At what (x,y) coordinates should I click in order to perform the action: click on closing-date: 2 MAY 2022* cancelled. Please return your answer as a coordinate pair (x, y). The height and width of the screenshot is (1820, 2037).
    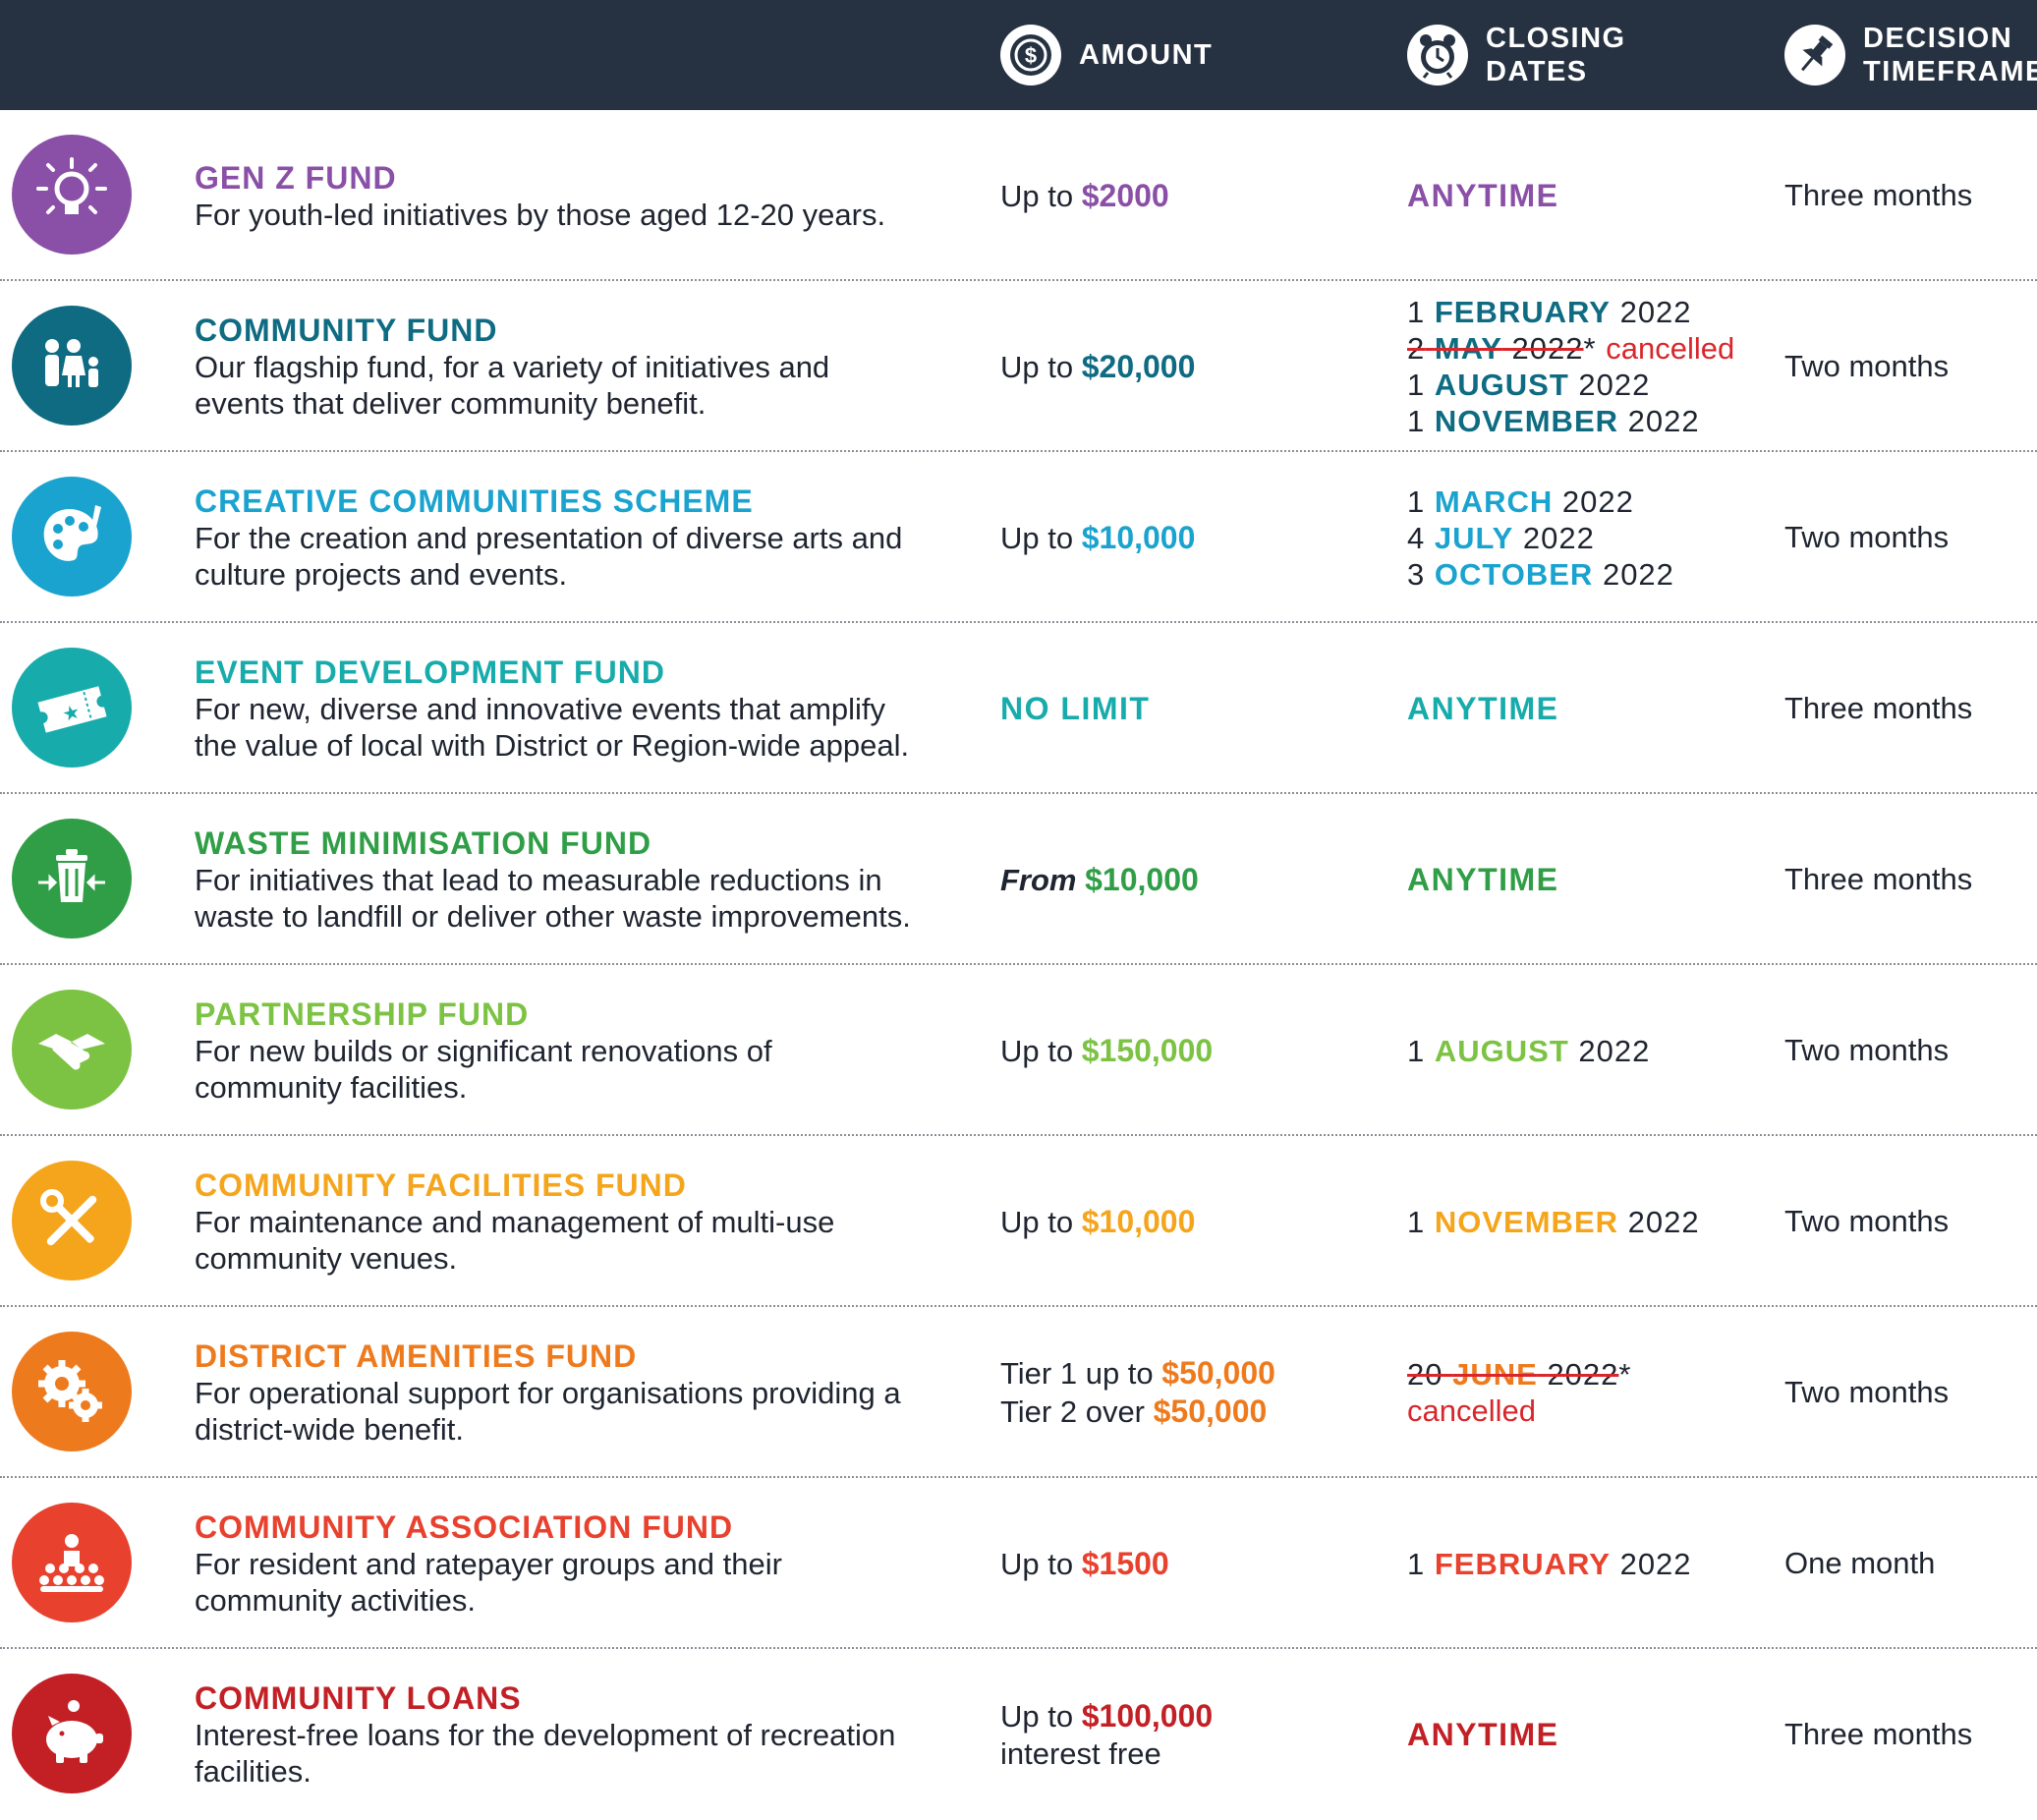
    Looking at the image, I should click on (1594, 348).